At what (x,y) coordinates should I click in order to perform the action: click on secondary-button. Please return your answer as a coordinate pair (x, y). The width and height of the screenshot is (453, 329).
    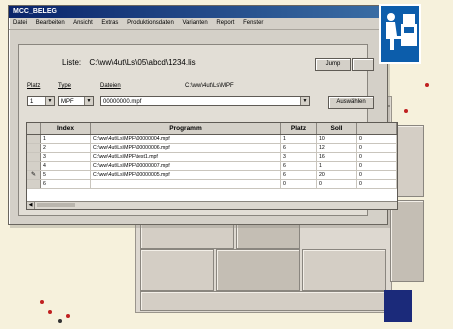
    Looking at the image, I should click on (363, 64).